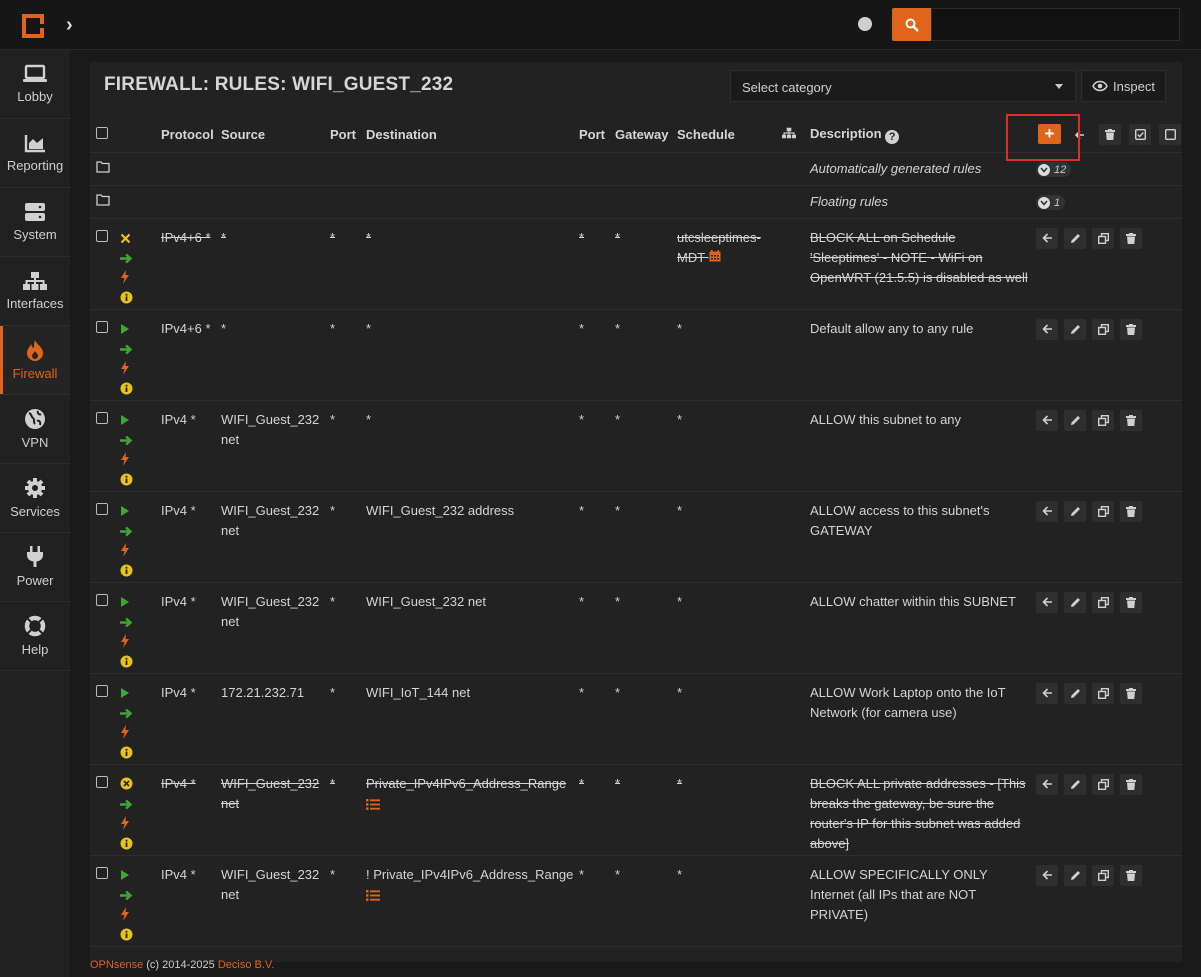 The height and width of the screenshot is (977, 1201). I want to click on column-description: Description, so click(846, 133).